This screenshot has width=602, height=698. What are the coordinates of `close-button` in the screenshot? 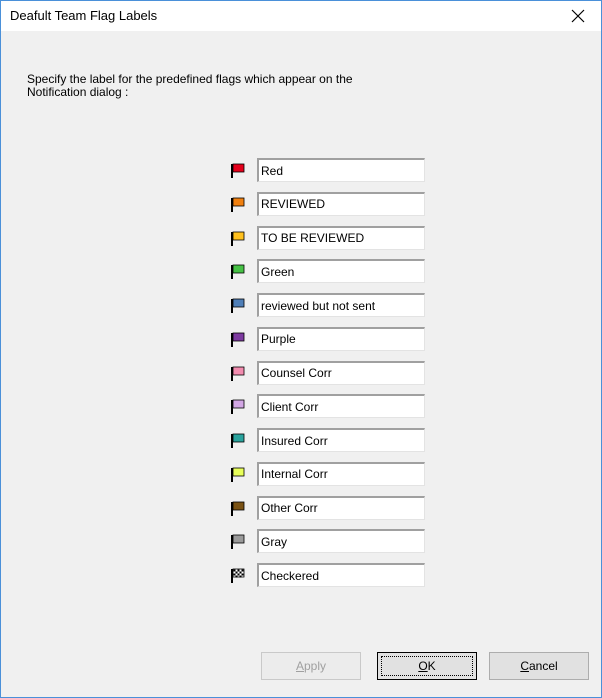 It's located at (578, 16).